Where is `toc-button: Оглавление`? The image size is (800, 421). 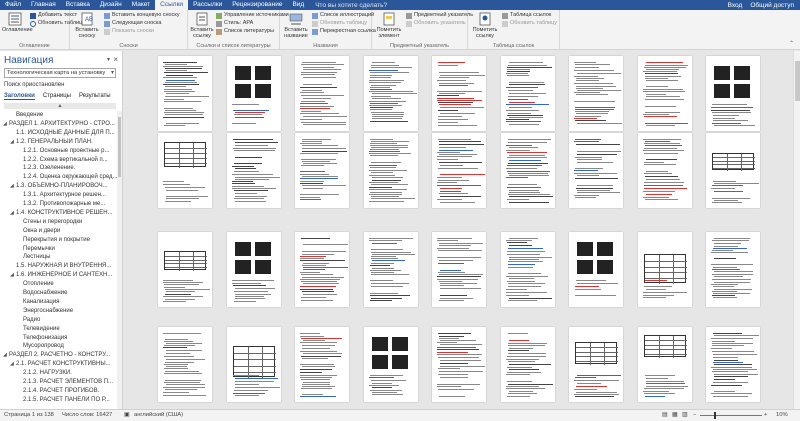 toc-button: Оглавление is located at coordinates (17, 22).